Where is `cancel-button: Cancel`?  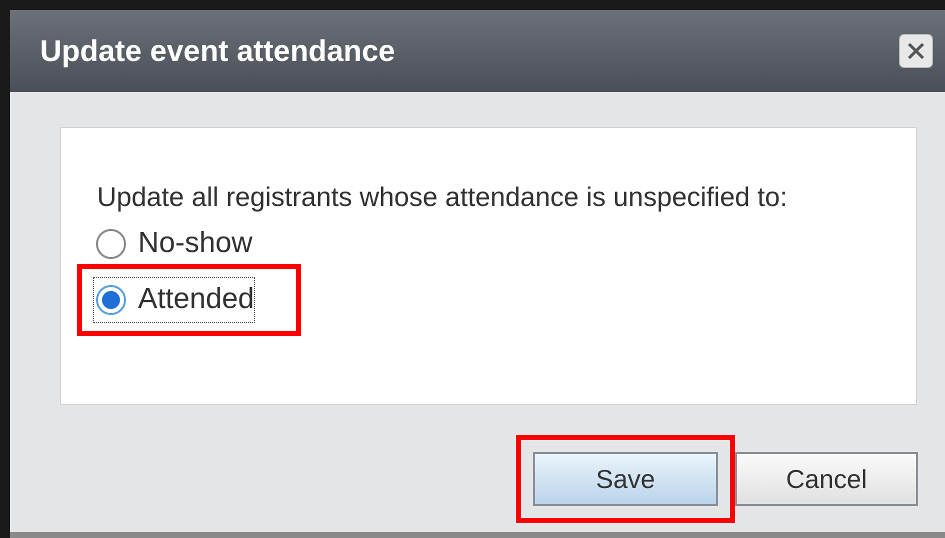 cancel-button: Cancel is located at coordinates (826, 479).